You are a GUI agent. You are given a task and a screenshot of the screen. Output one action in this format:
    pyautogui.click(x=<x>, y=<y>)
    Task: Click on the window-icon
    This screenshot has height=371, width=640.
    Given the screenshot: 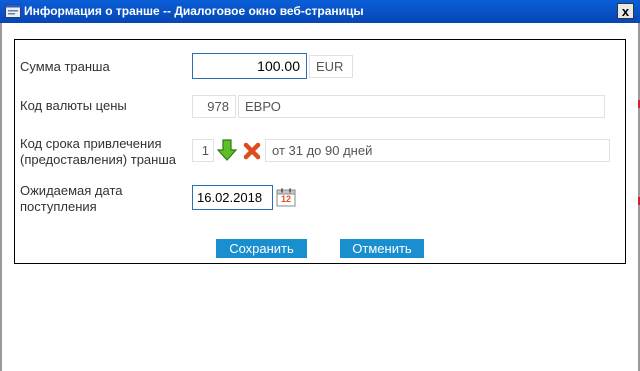 What is the action you would take?
    pyautogui.click(x=13, y=11)
    